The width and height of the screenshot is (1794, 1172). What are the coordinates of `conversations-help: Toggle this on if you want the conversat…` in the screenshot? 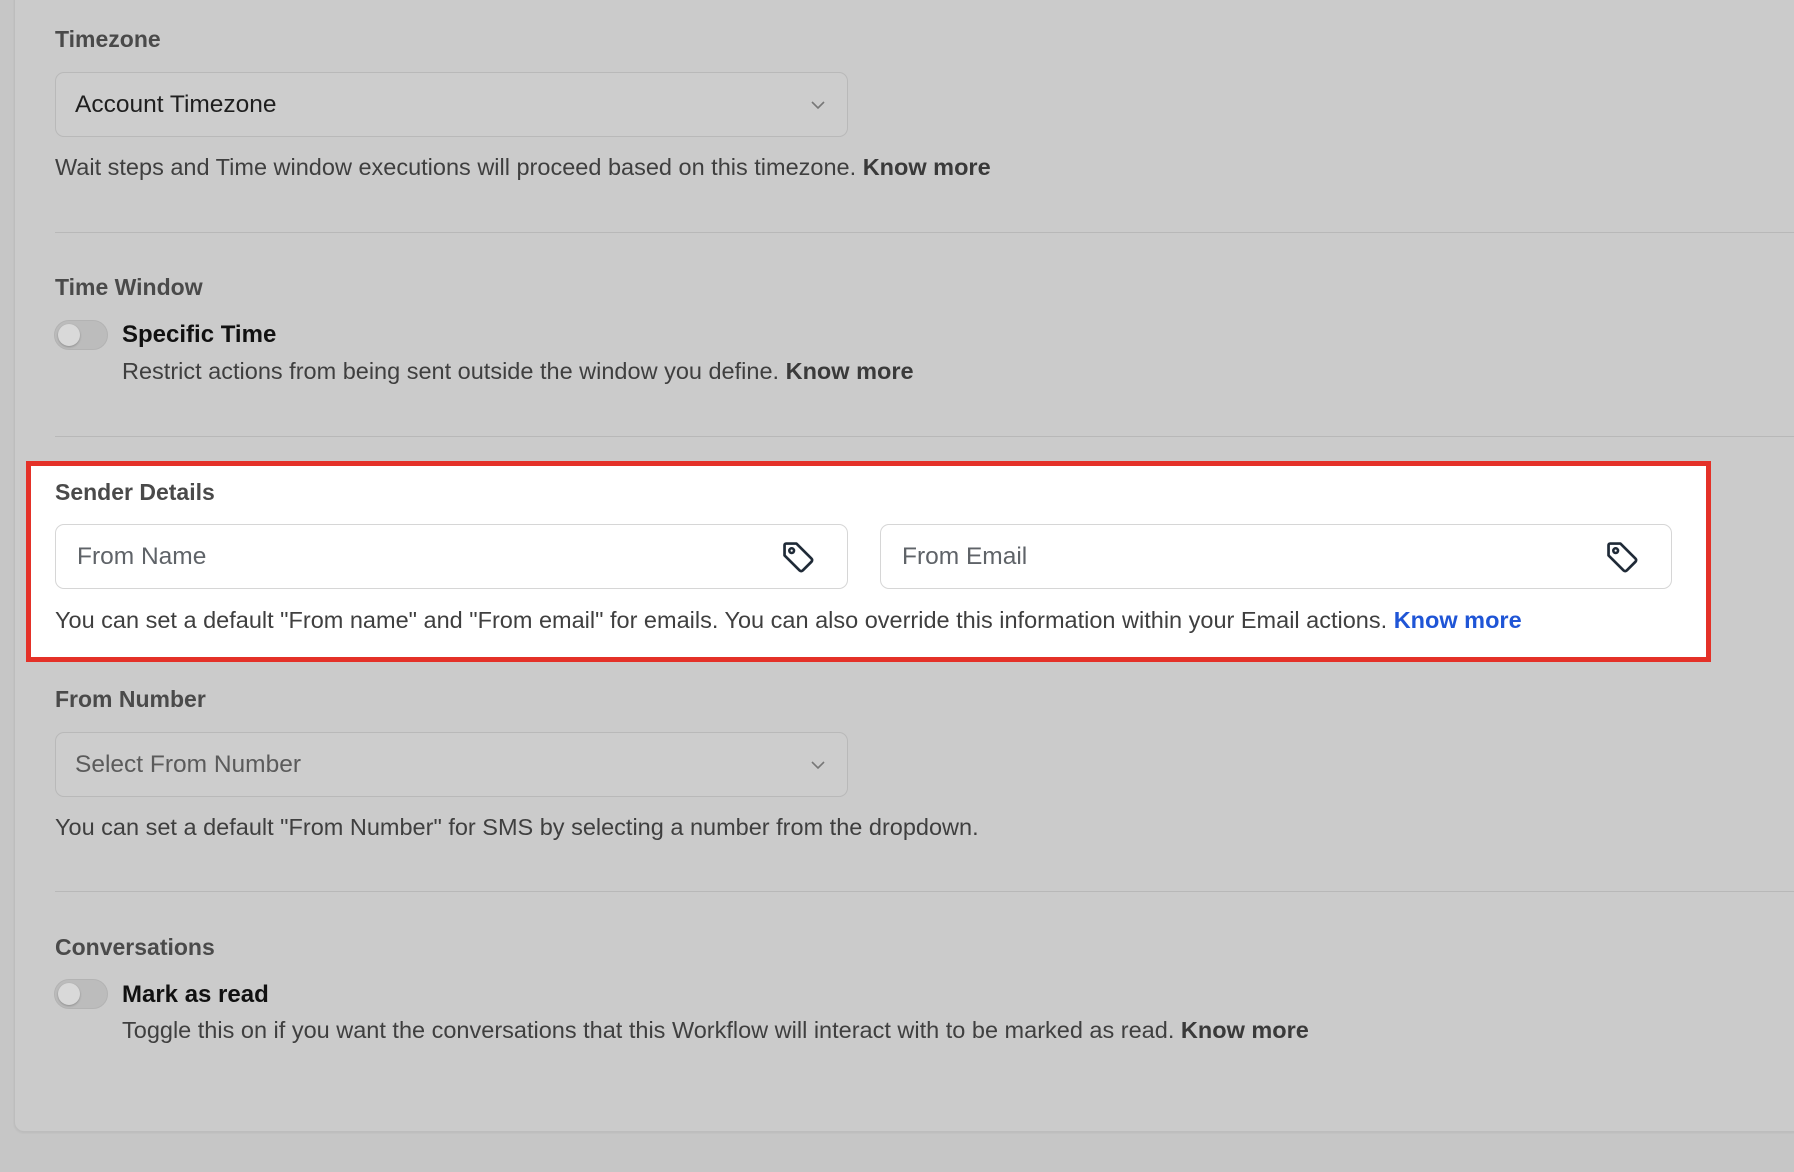 It's located at (715, 1030).